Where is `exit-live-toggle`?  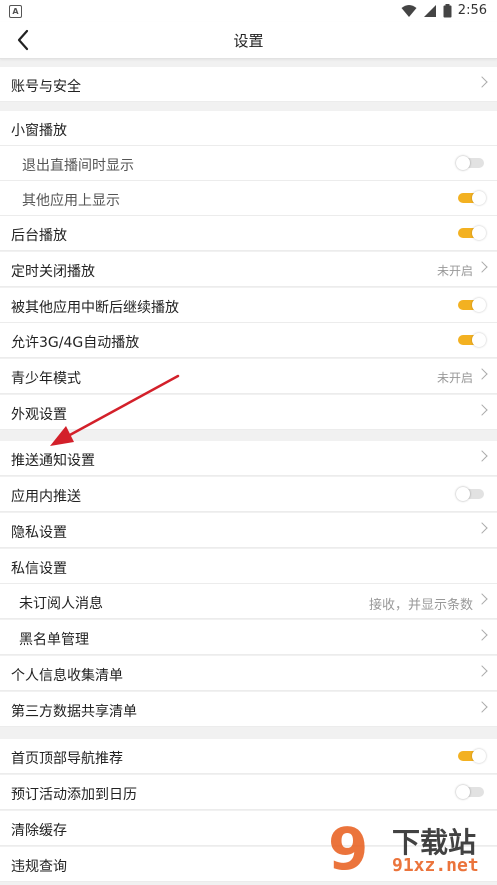
exit-live-toggle is located at coordinates (471, 163).